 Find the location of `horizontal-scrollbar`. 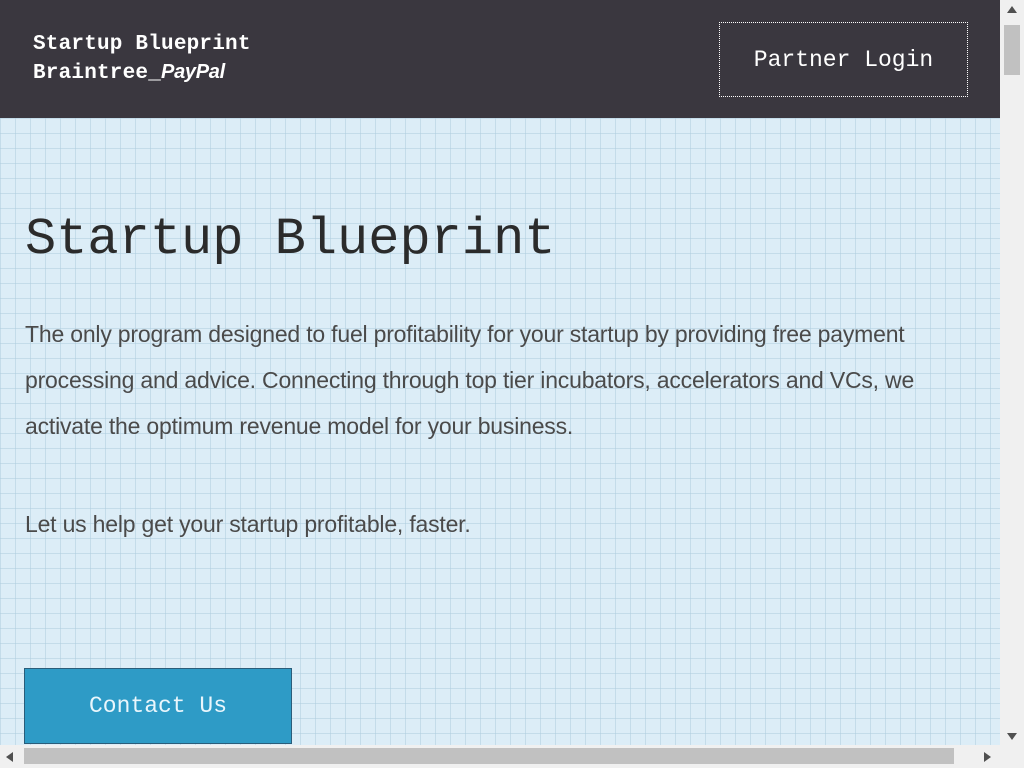

horizontal-scrollbar is located at coordinates (500, 756).